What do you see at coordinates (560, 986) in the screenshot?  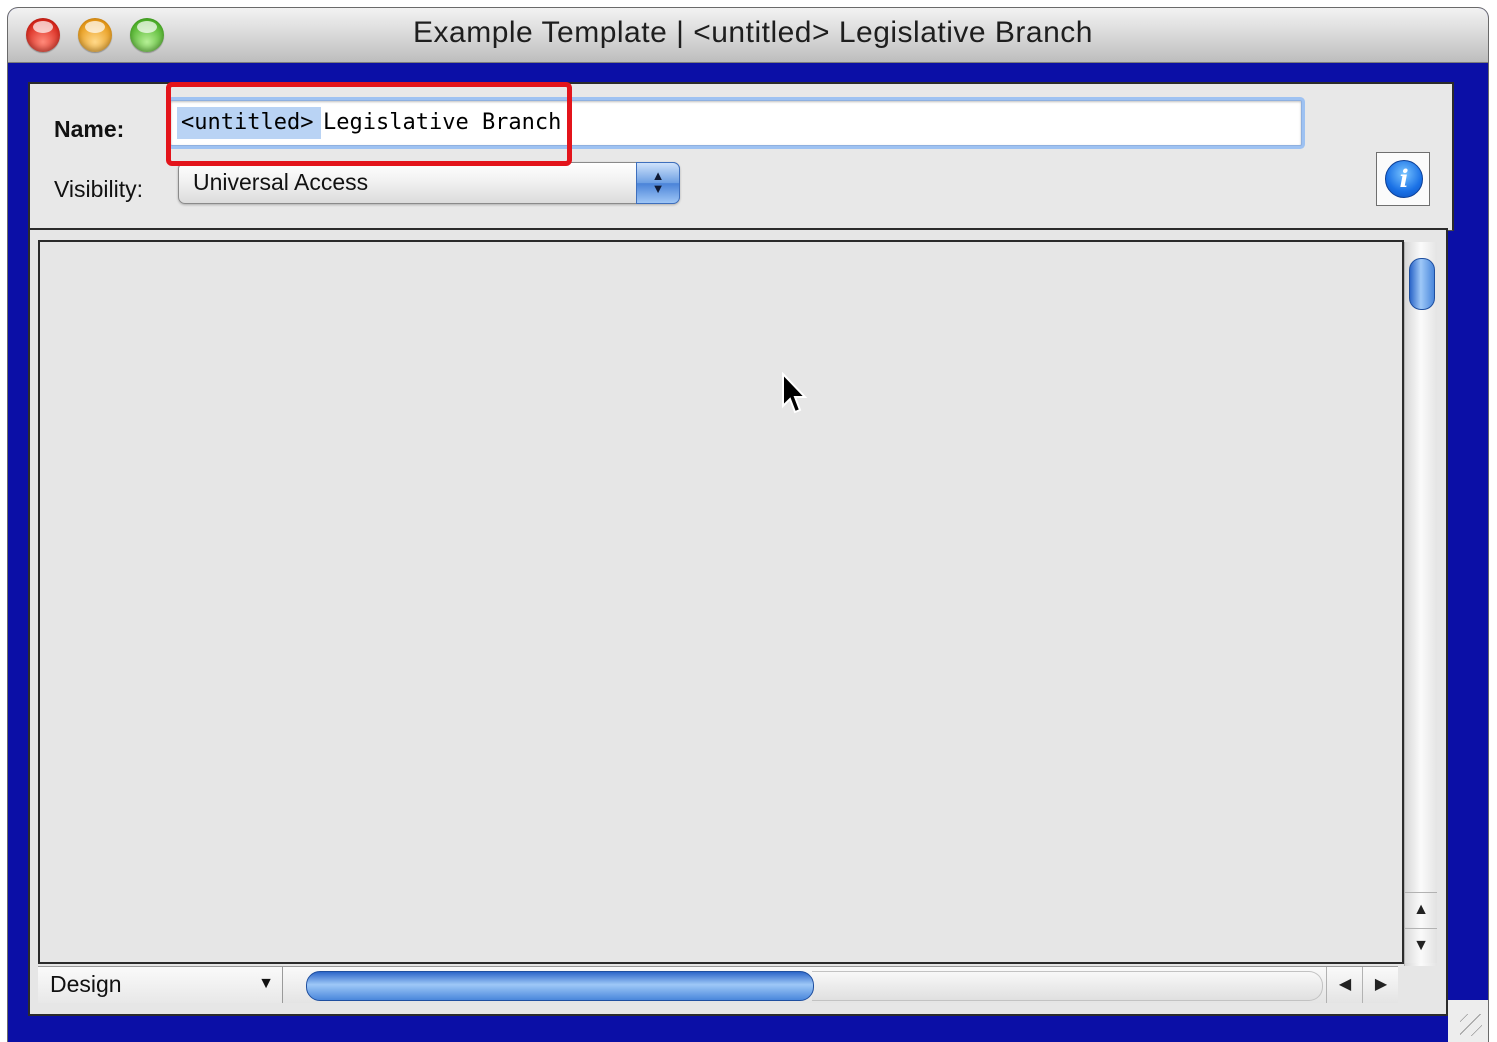 I see `horizontal-scroll-thumb` at bounding box center [560, 986].